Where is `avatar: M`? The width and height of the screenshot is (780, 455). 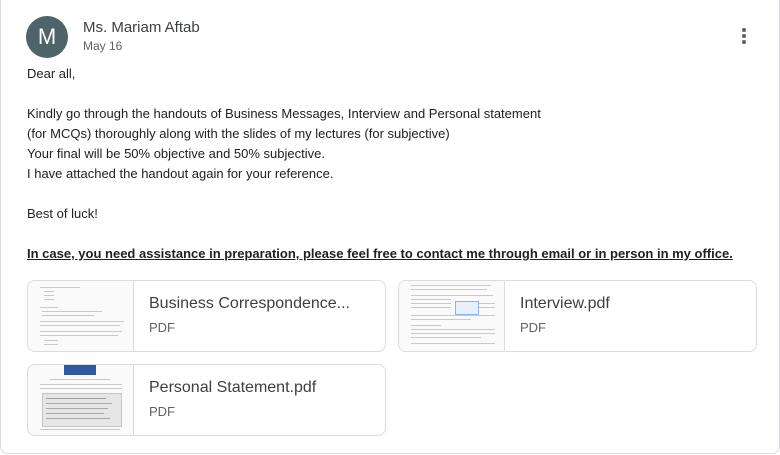 avatar: M is located at coordinates (47, 37).